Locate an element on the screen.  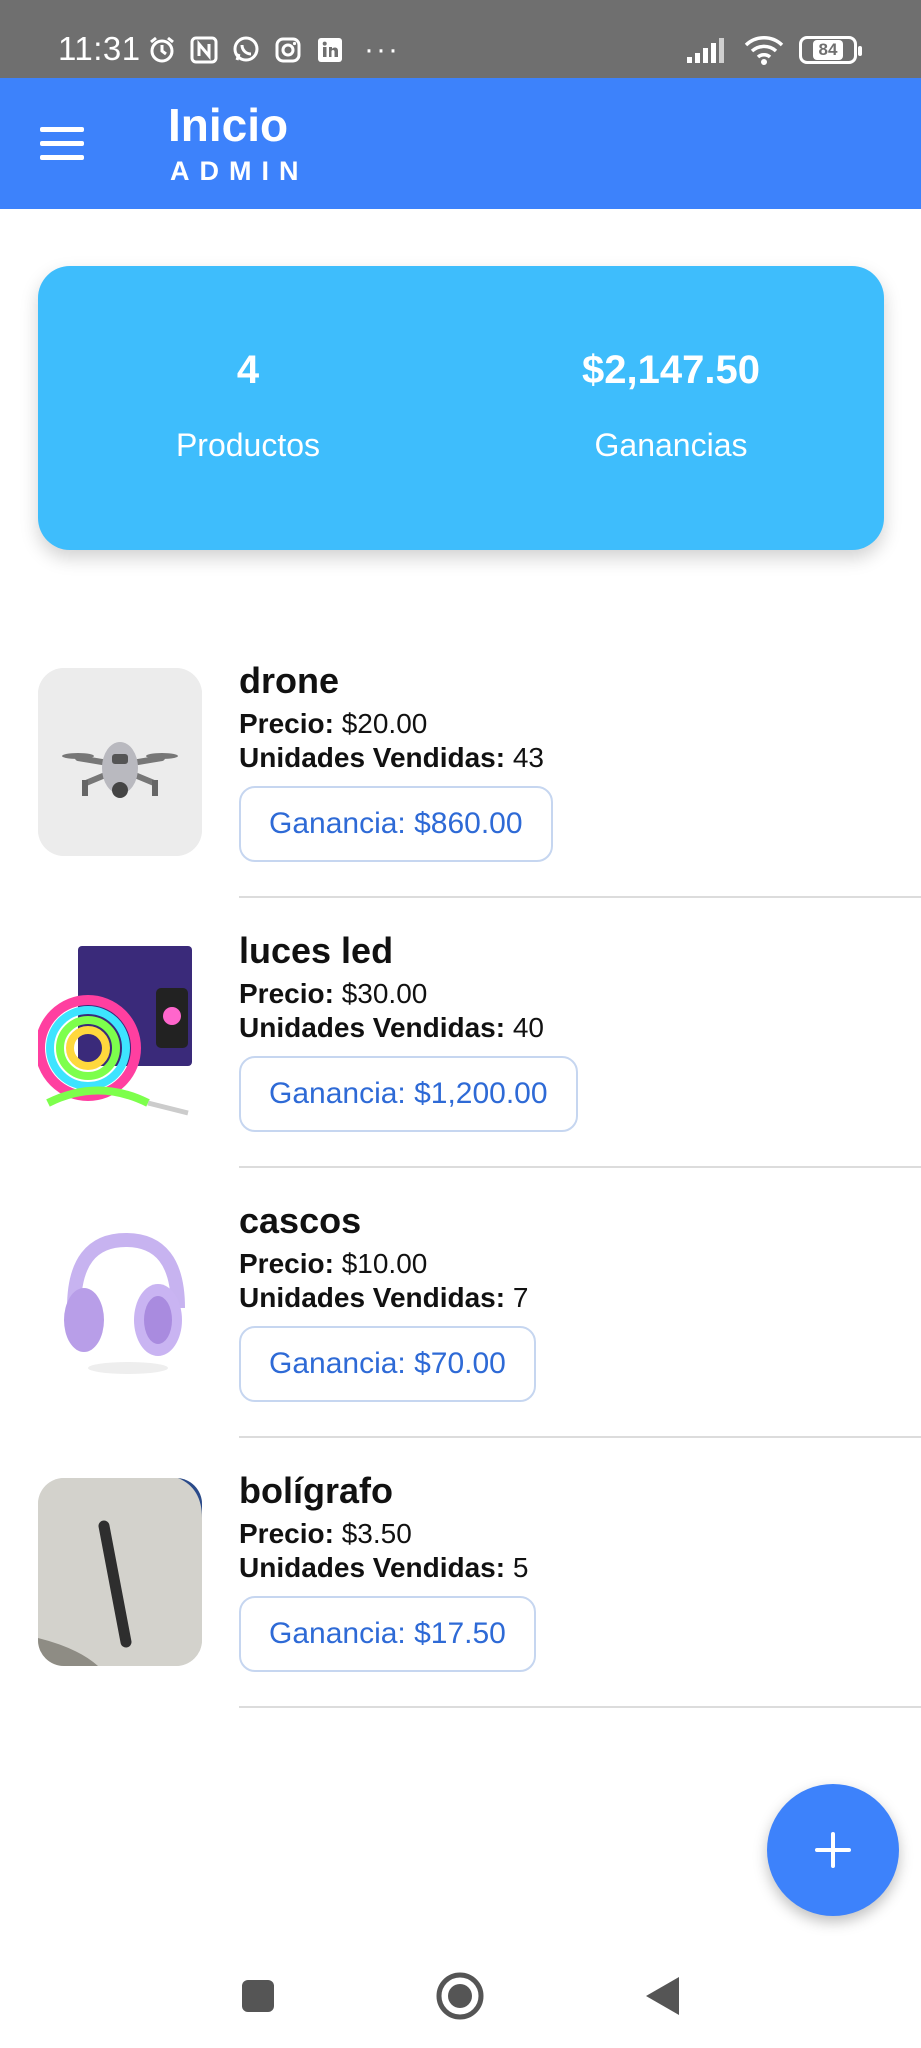
app-bar: Inicio ADMIN is located at coordinates (460, 143).